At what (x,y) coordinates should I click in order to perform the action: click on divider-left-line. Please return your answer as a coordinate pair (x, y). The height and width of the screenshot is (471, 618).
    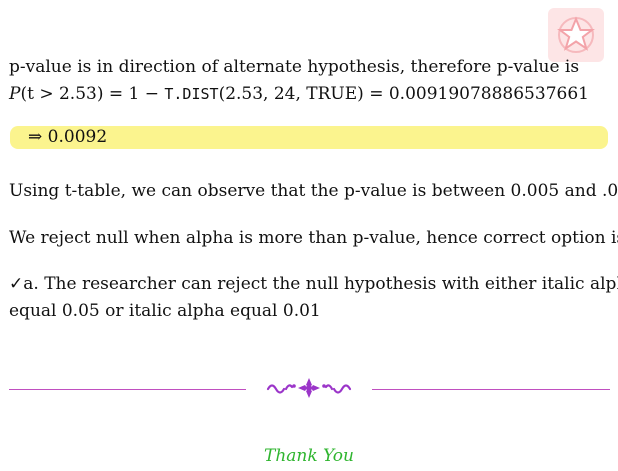
    Looking at the image, I should click on (127, 389).